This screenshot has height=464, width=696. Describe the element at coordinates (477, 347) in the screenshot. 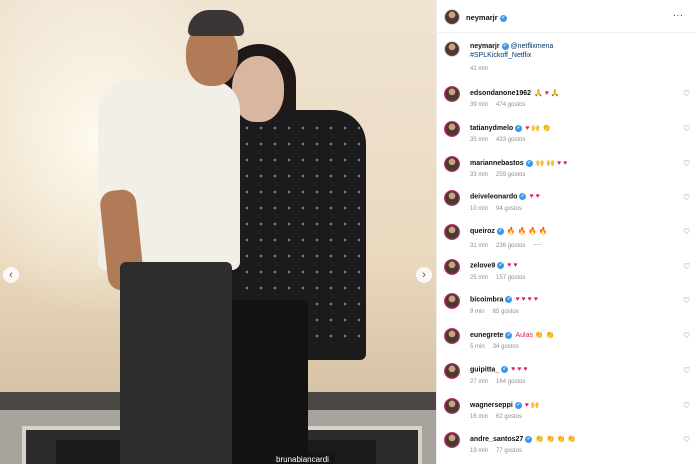

I see `comment-time: 5 min` at that location.